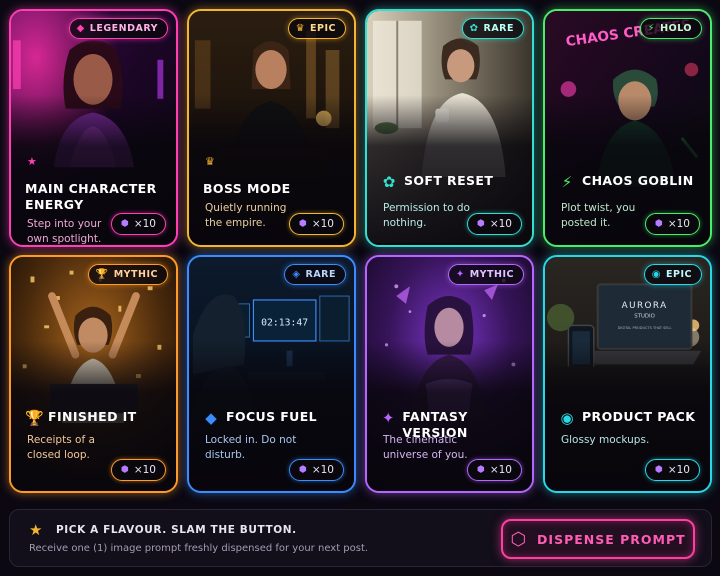 Image resolution: width=720 pixels, height=576 pixels. I want to click on cube-icon: ⬡, so click(519, 539).